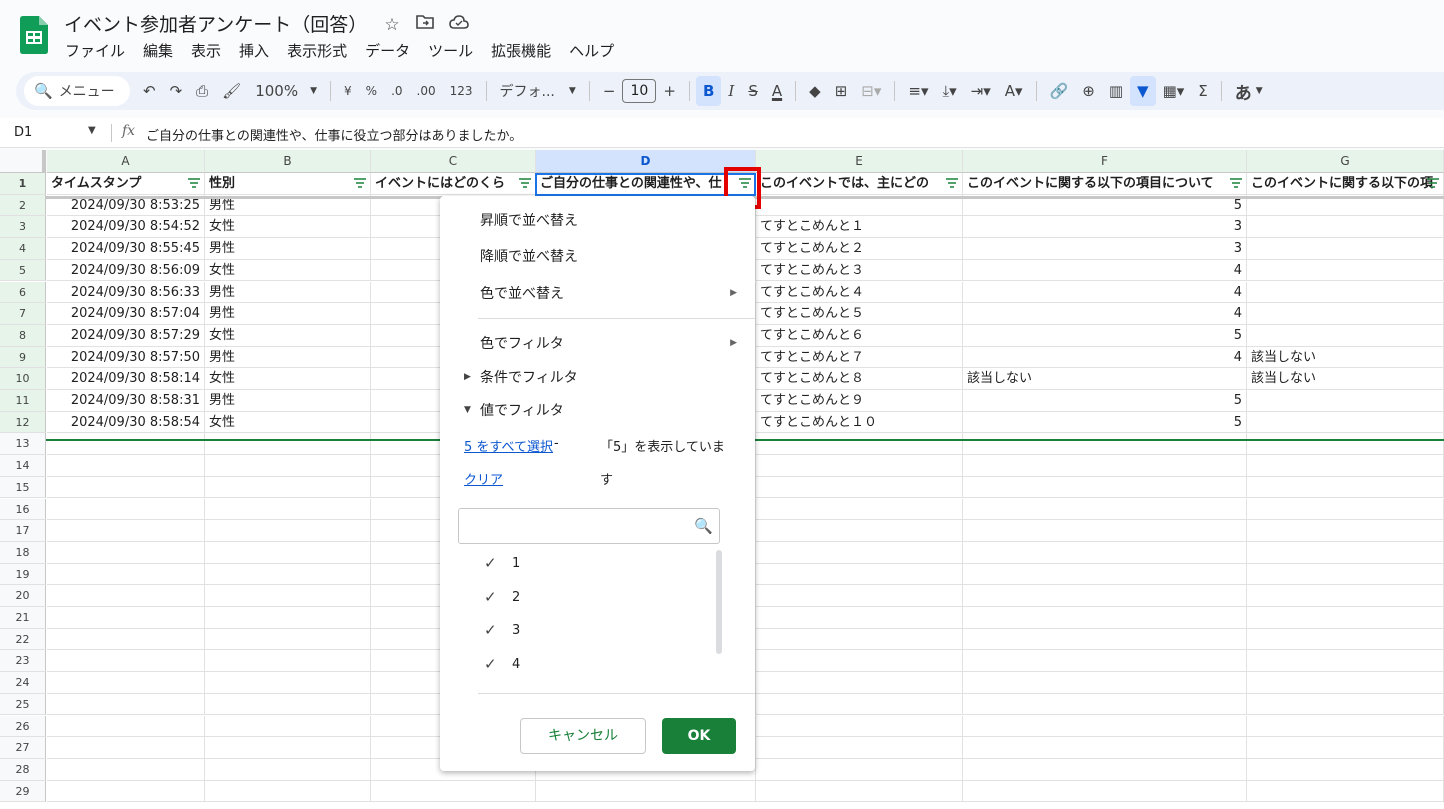 The image size is (1444, 809). Describe the element at coordinates (126, 357) in the screenshot. I see `table-cell: 2024/09/30 8:57:50` at that location.